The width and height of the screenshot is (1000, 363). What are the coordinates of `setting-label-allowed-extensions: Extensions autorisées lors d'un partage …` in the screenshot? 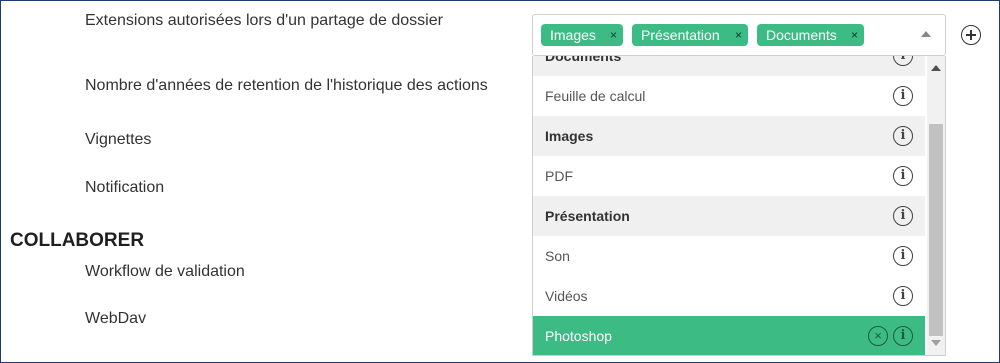 It's located at (264, 20).